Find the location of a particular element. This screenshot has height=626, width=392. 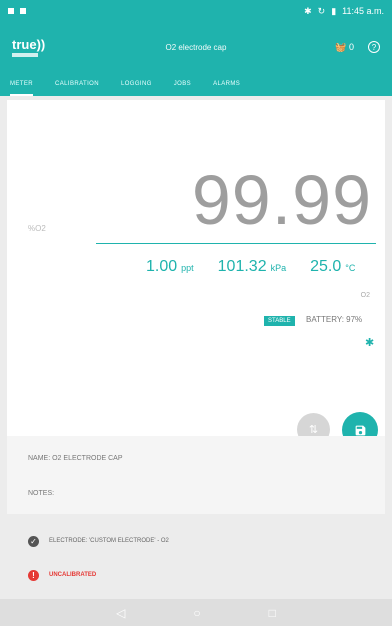

tab-alarms: ALARMS is located at coordinates (226, 84).